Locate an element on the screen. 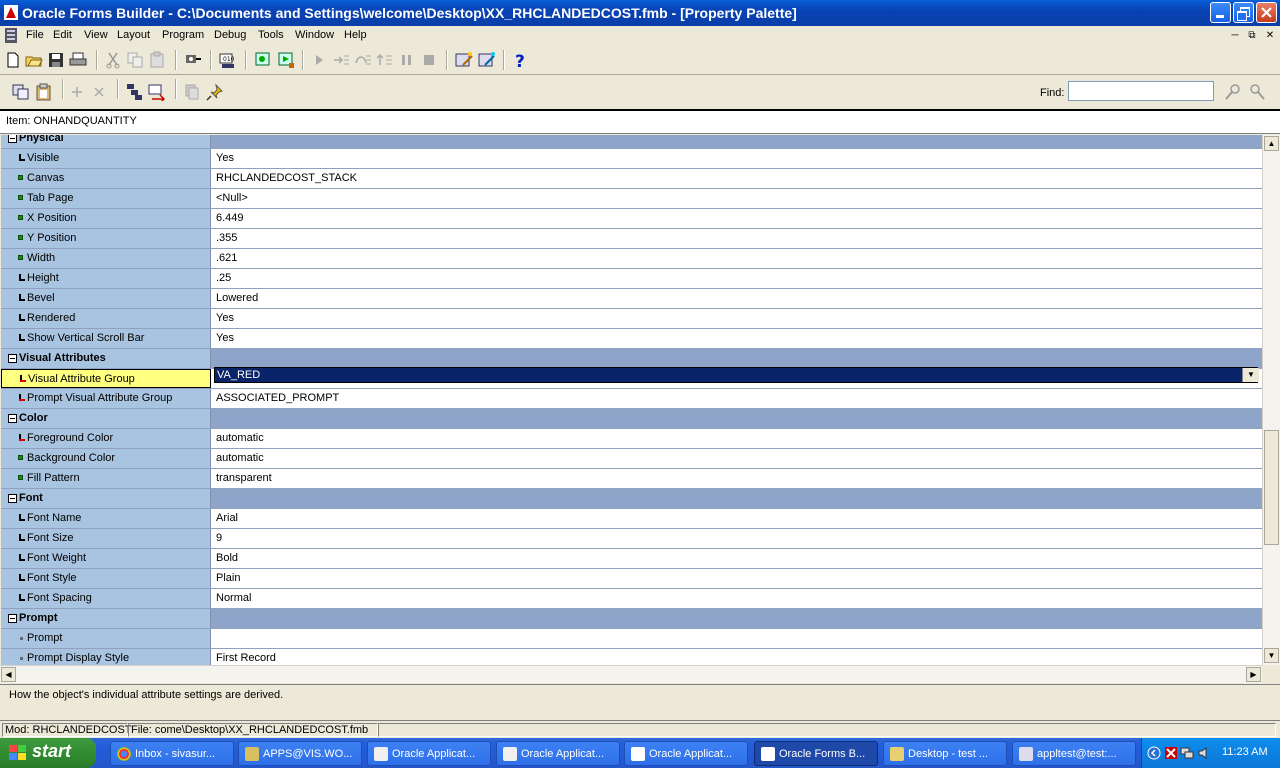 This screenshot has height=768, width=1280. property-value-cell: Plain is located at coordinates (736, 578).